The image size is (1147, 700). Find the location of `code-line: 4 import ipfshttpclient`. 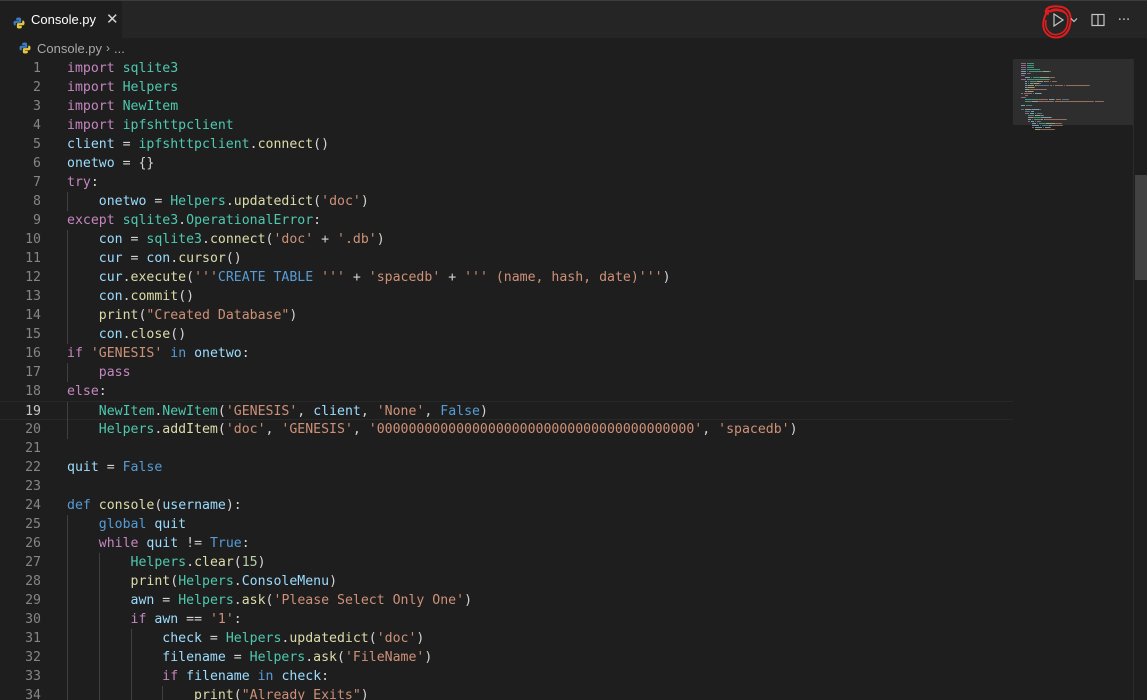

code-line: 4 import ipfshttpclient is located at coordinates (506, 125).